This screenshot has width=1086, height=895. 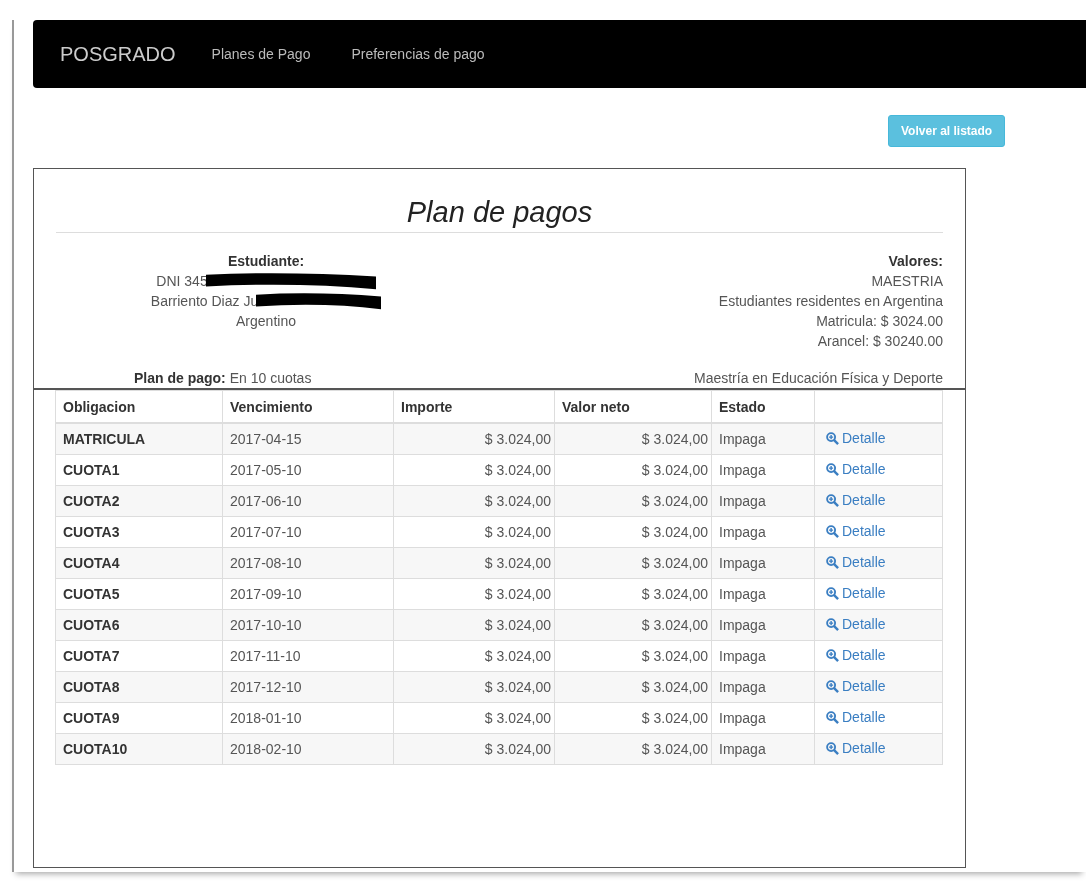 I want to click on table-cell: CUOTA9, so click(x=139, y=718).